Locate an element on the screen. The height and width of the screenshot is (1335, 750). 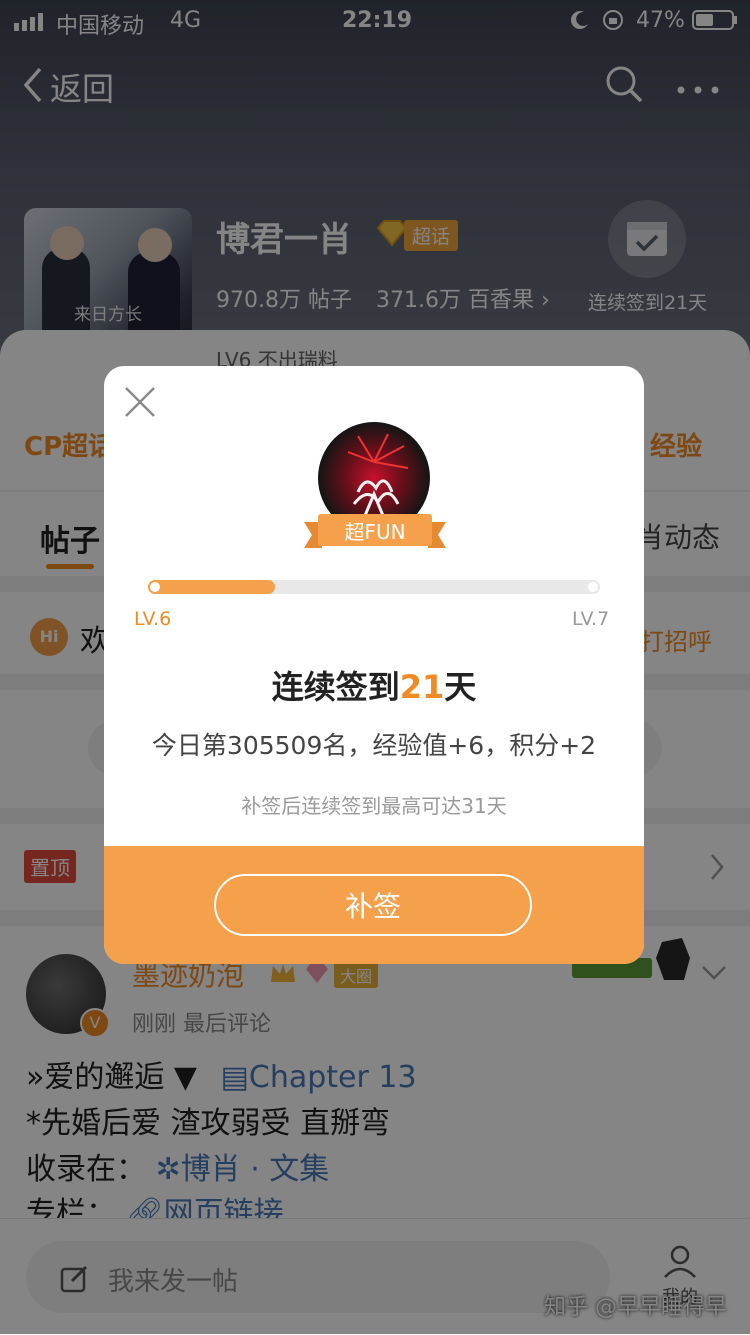
progress-start-dot is located at coordinates (155, 587).